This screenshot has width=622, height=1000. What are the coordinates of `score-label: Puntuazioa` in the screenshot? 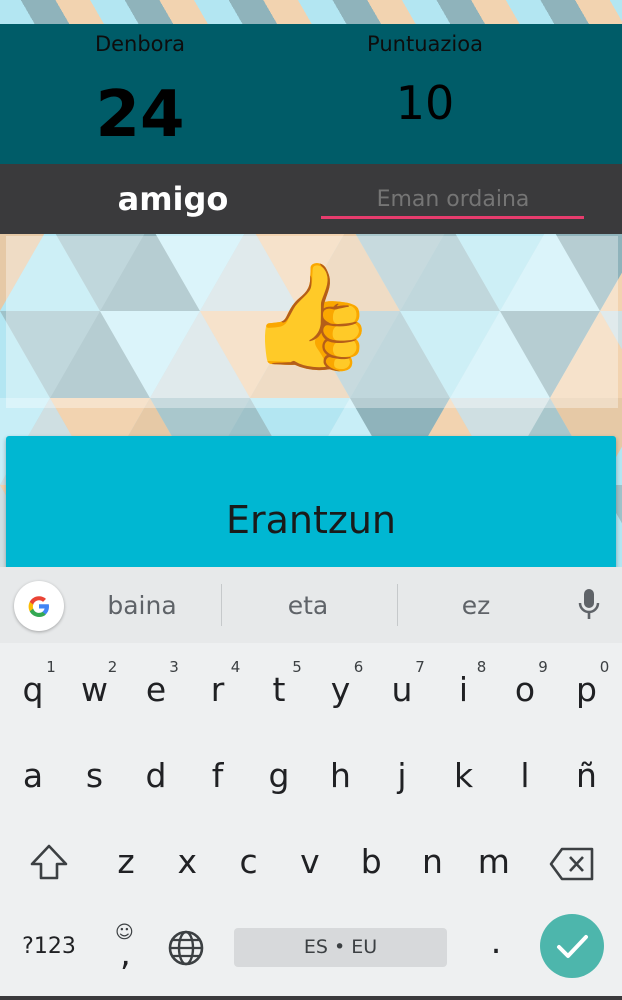 It's located at (425, 44).